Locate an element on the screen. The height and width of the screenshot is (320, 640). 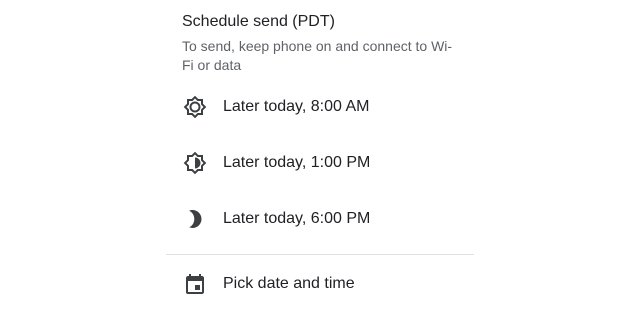
pick-date-time-option: Pick date and time is located at coordinates (320, 284).